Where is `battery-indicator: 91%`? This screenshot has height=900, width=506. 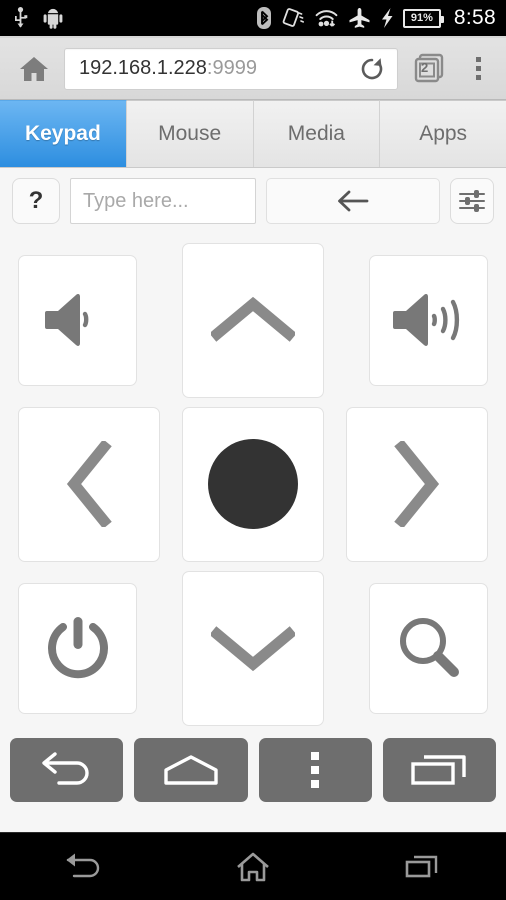
battery-indicator: 91% is located at coordinates (423, 18).